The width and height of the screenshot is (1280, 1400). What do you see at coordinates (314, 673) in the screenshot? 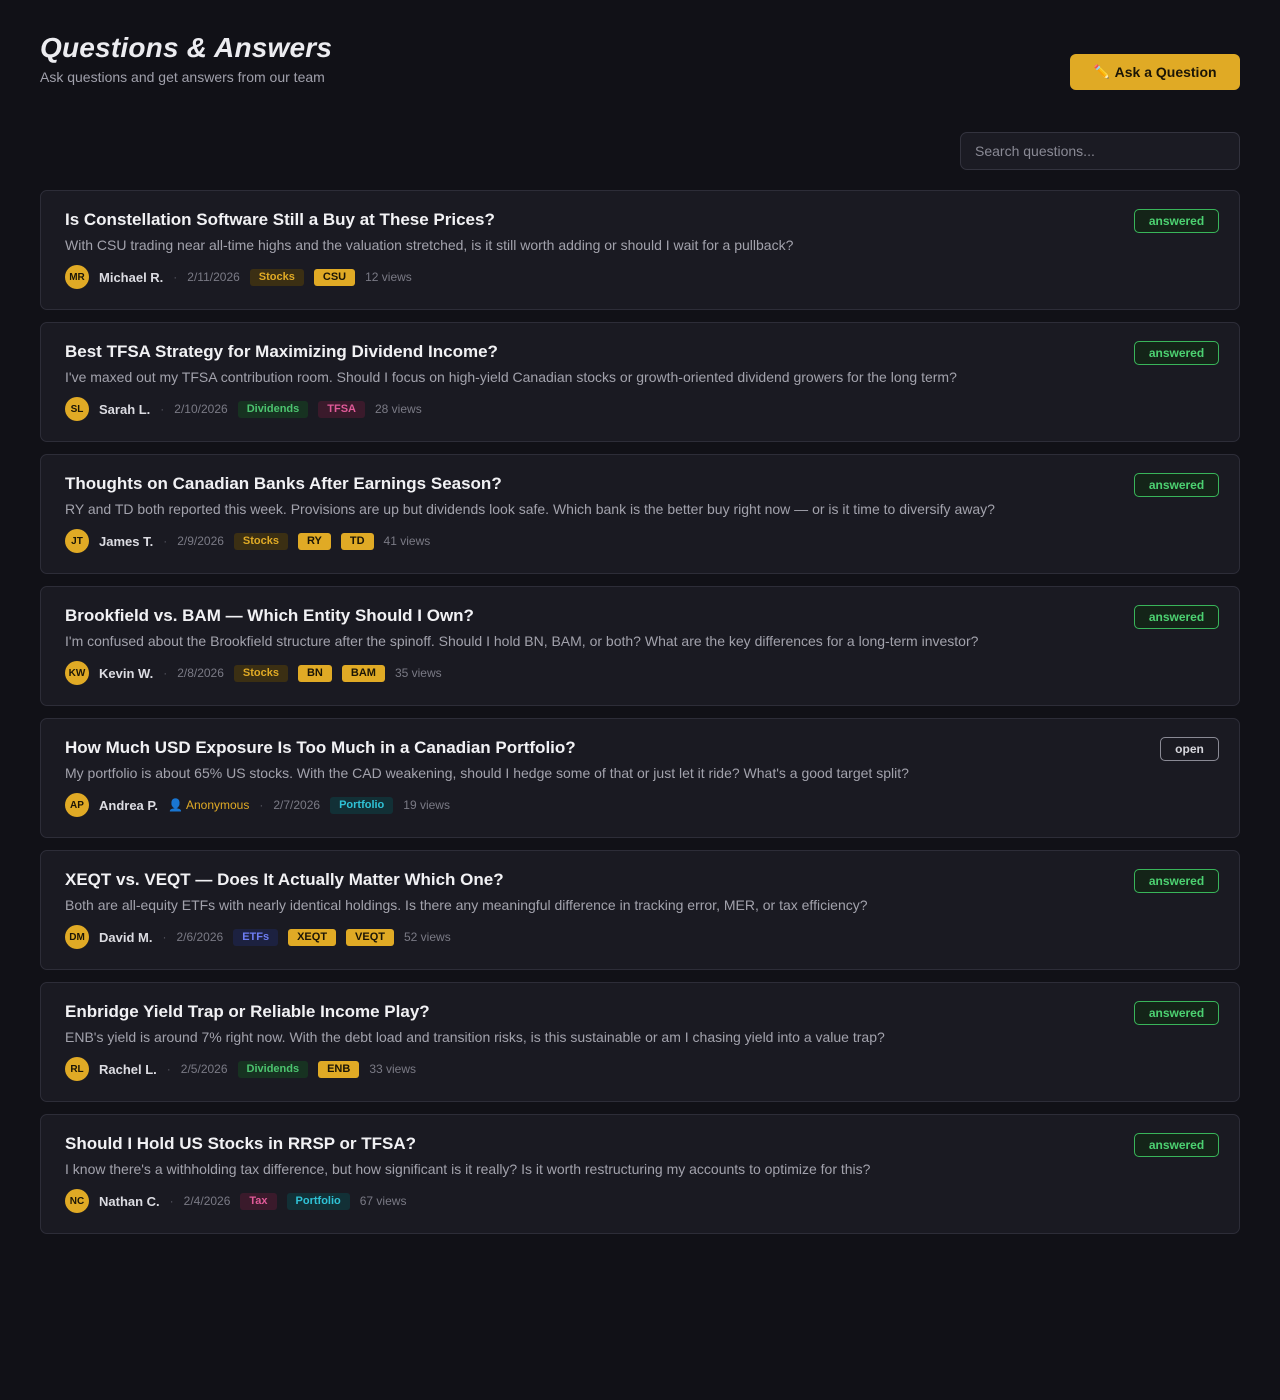
I see `tag-bn: BN` at bounding box center [314, 673].